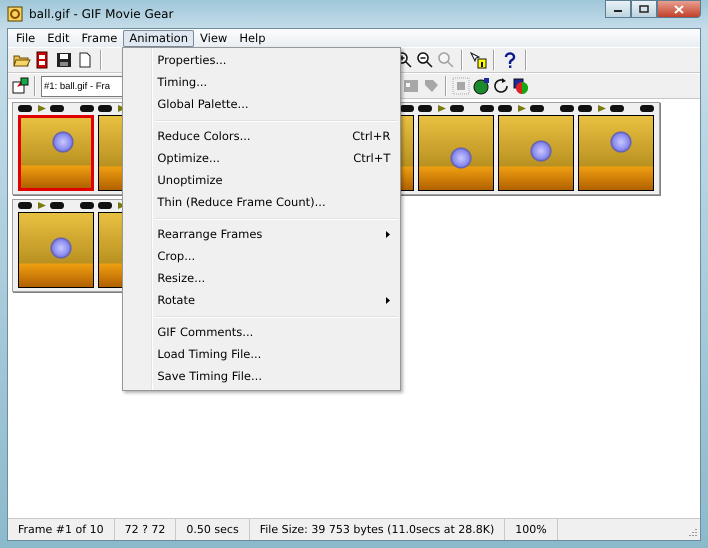 The image size is (708, 548). What do you see at coordinates (214, 38) in the screenshot?
I see `menu-item: View` at bounding box center [214, 38].